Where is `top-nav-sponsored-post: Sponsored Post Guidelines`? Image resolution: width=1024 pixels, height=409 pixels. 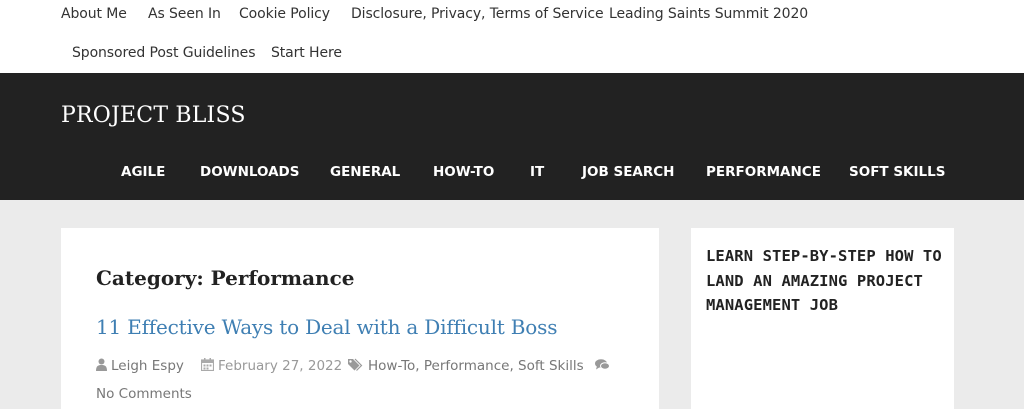
top-nav-sponsored-post: Sponsored Post Guidelines is located at coordinates (163, 53).